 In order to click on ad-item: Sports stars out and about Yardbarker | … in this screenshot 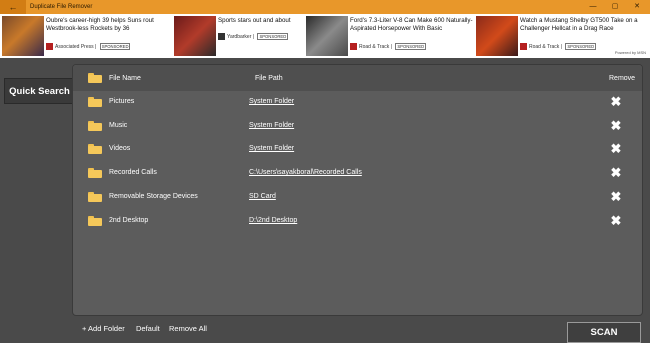, I will do `click(239, 36)`.